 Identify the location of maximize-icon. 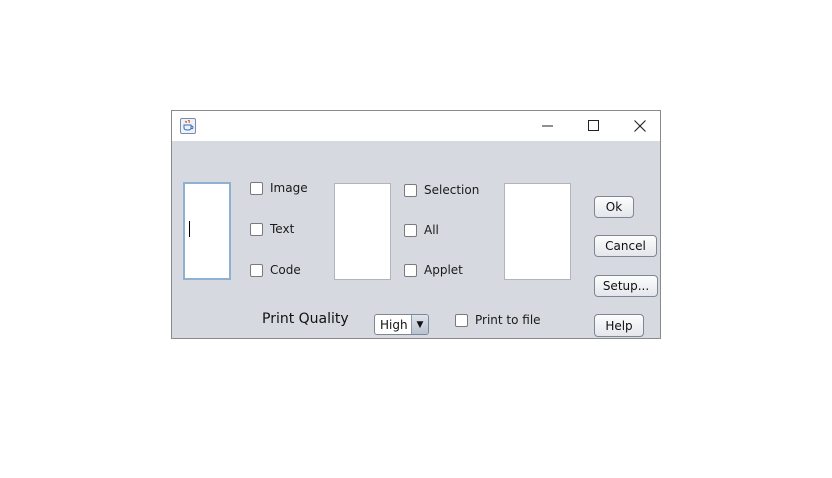
(593, 125).